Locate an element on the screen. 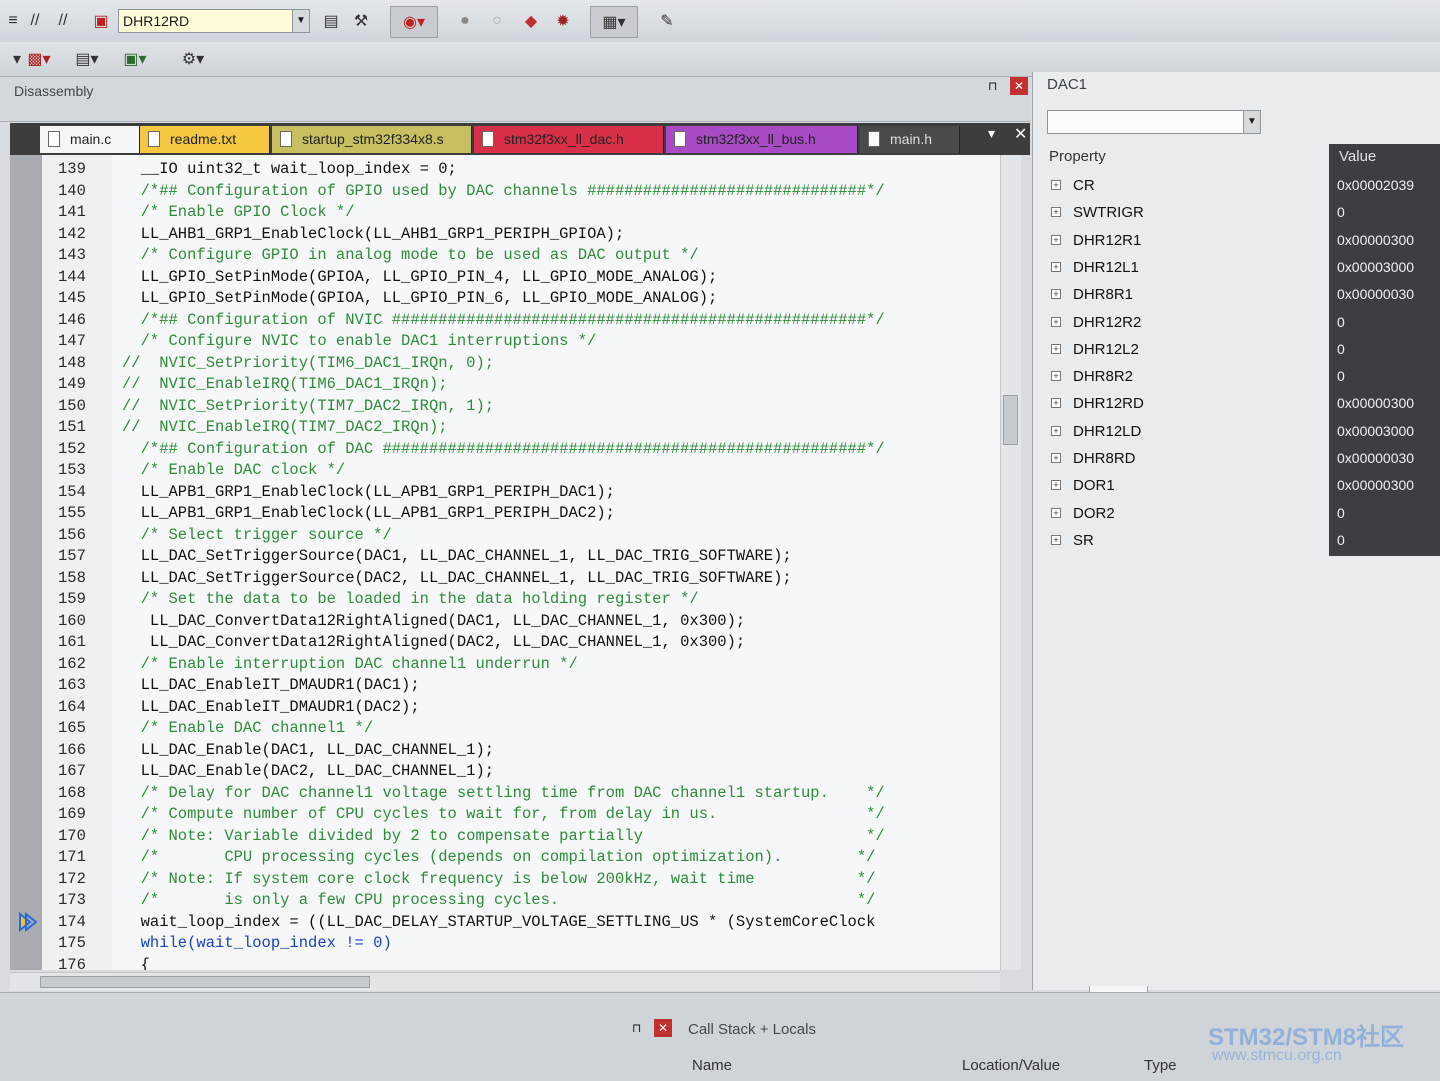  code-line: 164 LL_DAC_EnableIT_DMAUDR1(DAC2); is located at coordinates (515, 708).